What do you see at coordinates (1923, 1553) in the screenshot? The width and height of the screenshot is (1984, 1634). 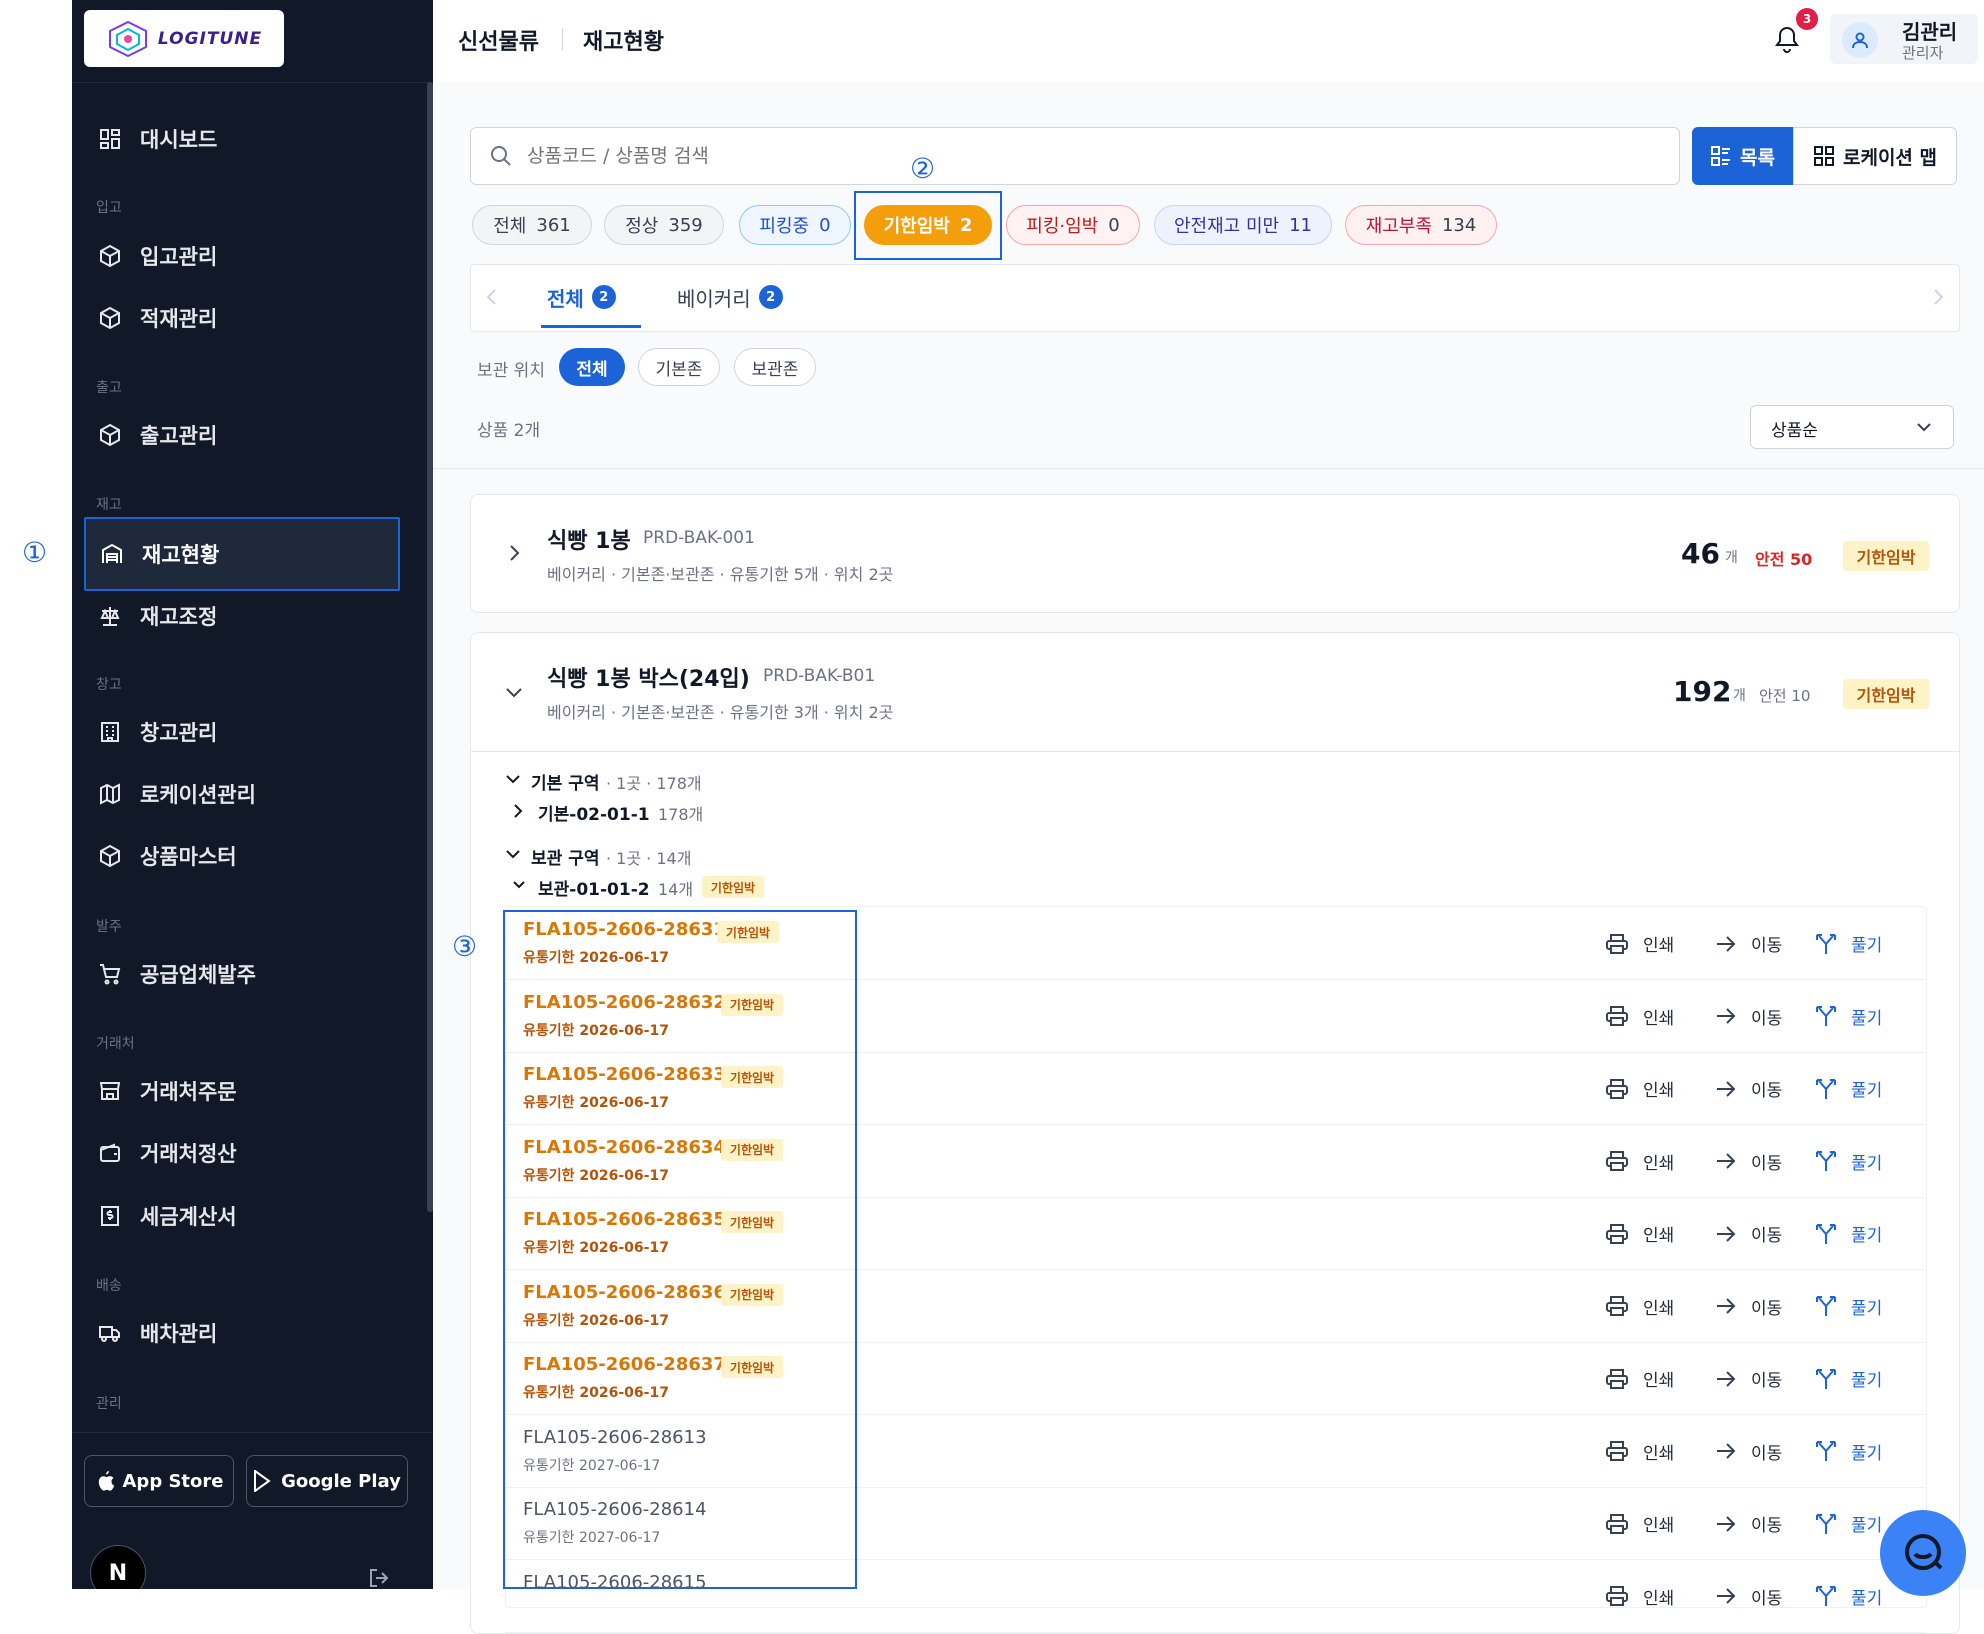 I see `chat-button` at bounding box center [1923, 1553].